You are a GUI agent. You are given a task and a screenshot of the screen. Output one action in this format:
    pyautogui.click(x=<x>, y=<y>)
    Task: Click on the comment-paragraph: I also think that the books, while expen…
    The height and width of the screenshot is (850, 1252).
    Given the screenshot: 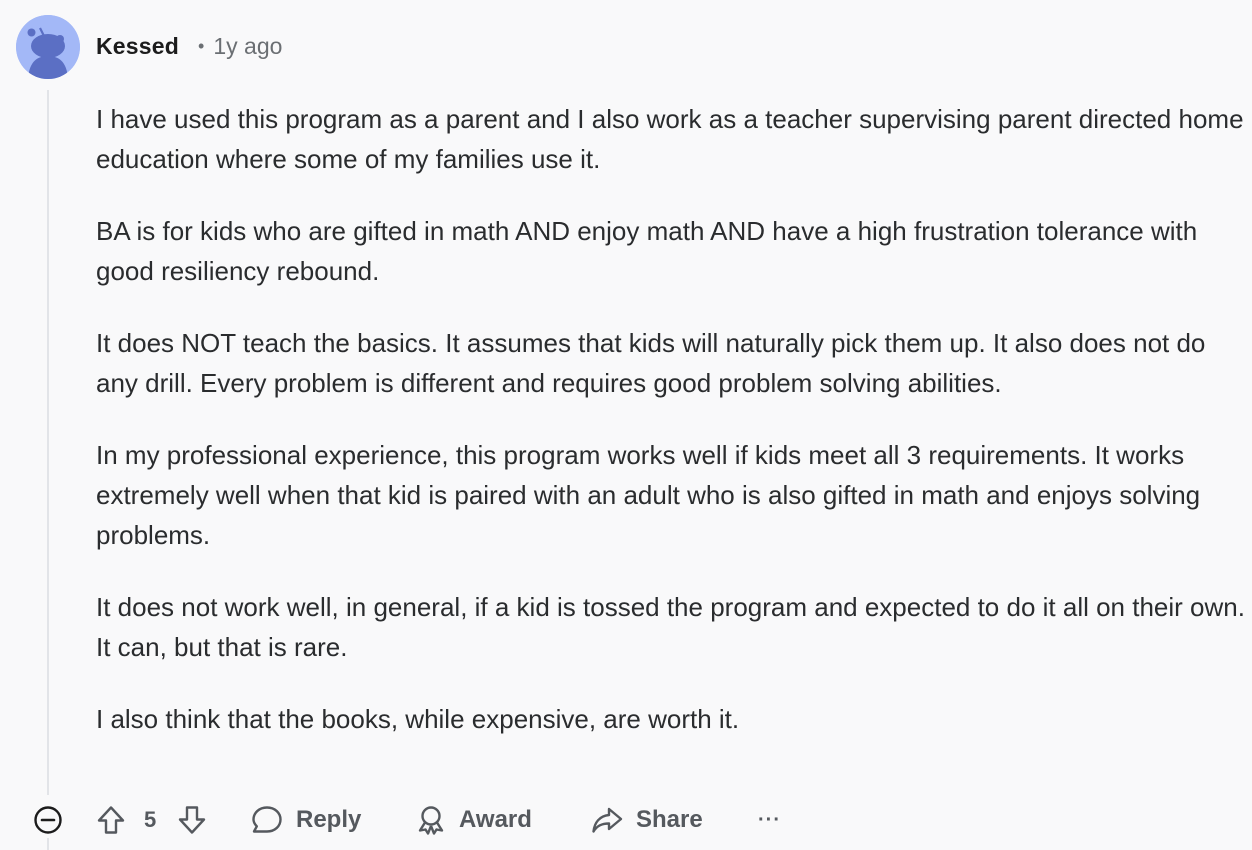 What is the action you would take?
    pyautogui.click(x=418, y=719)
    